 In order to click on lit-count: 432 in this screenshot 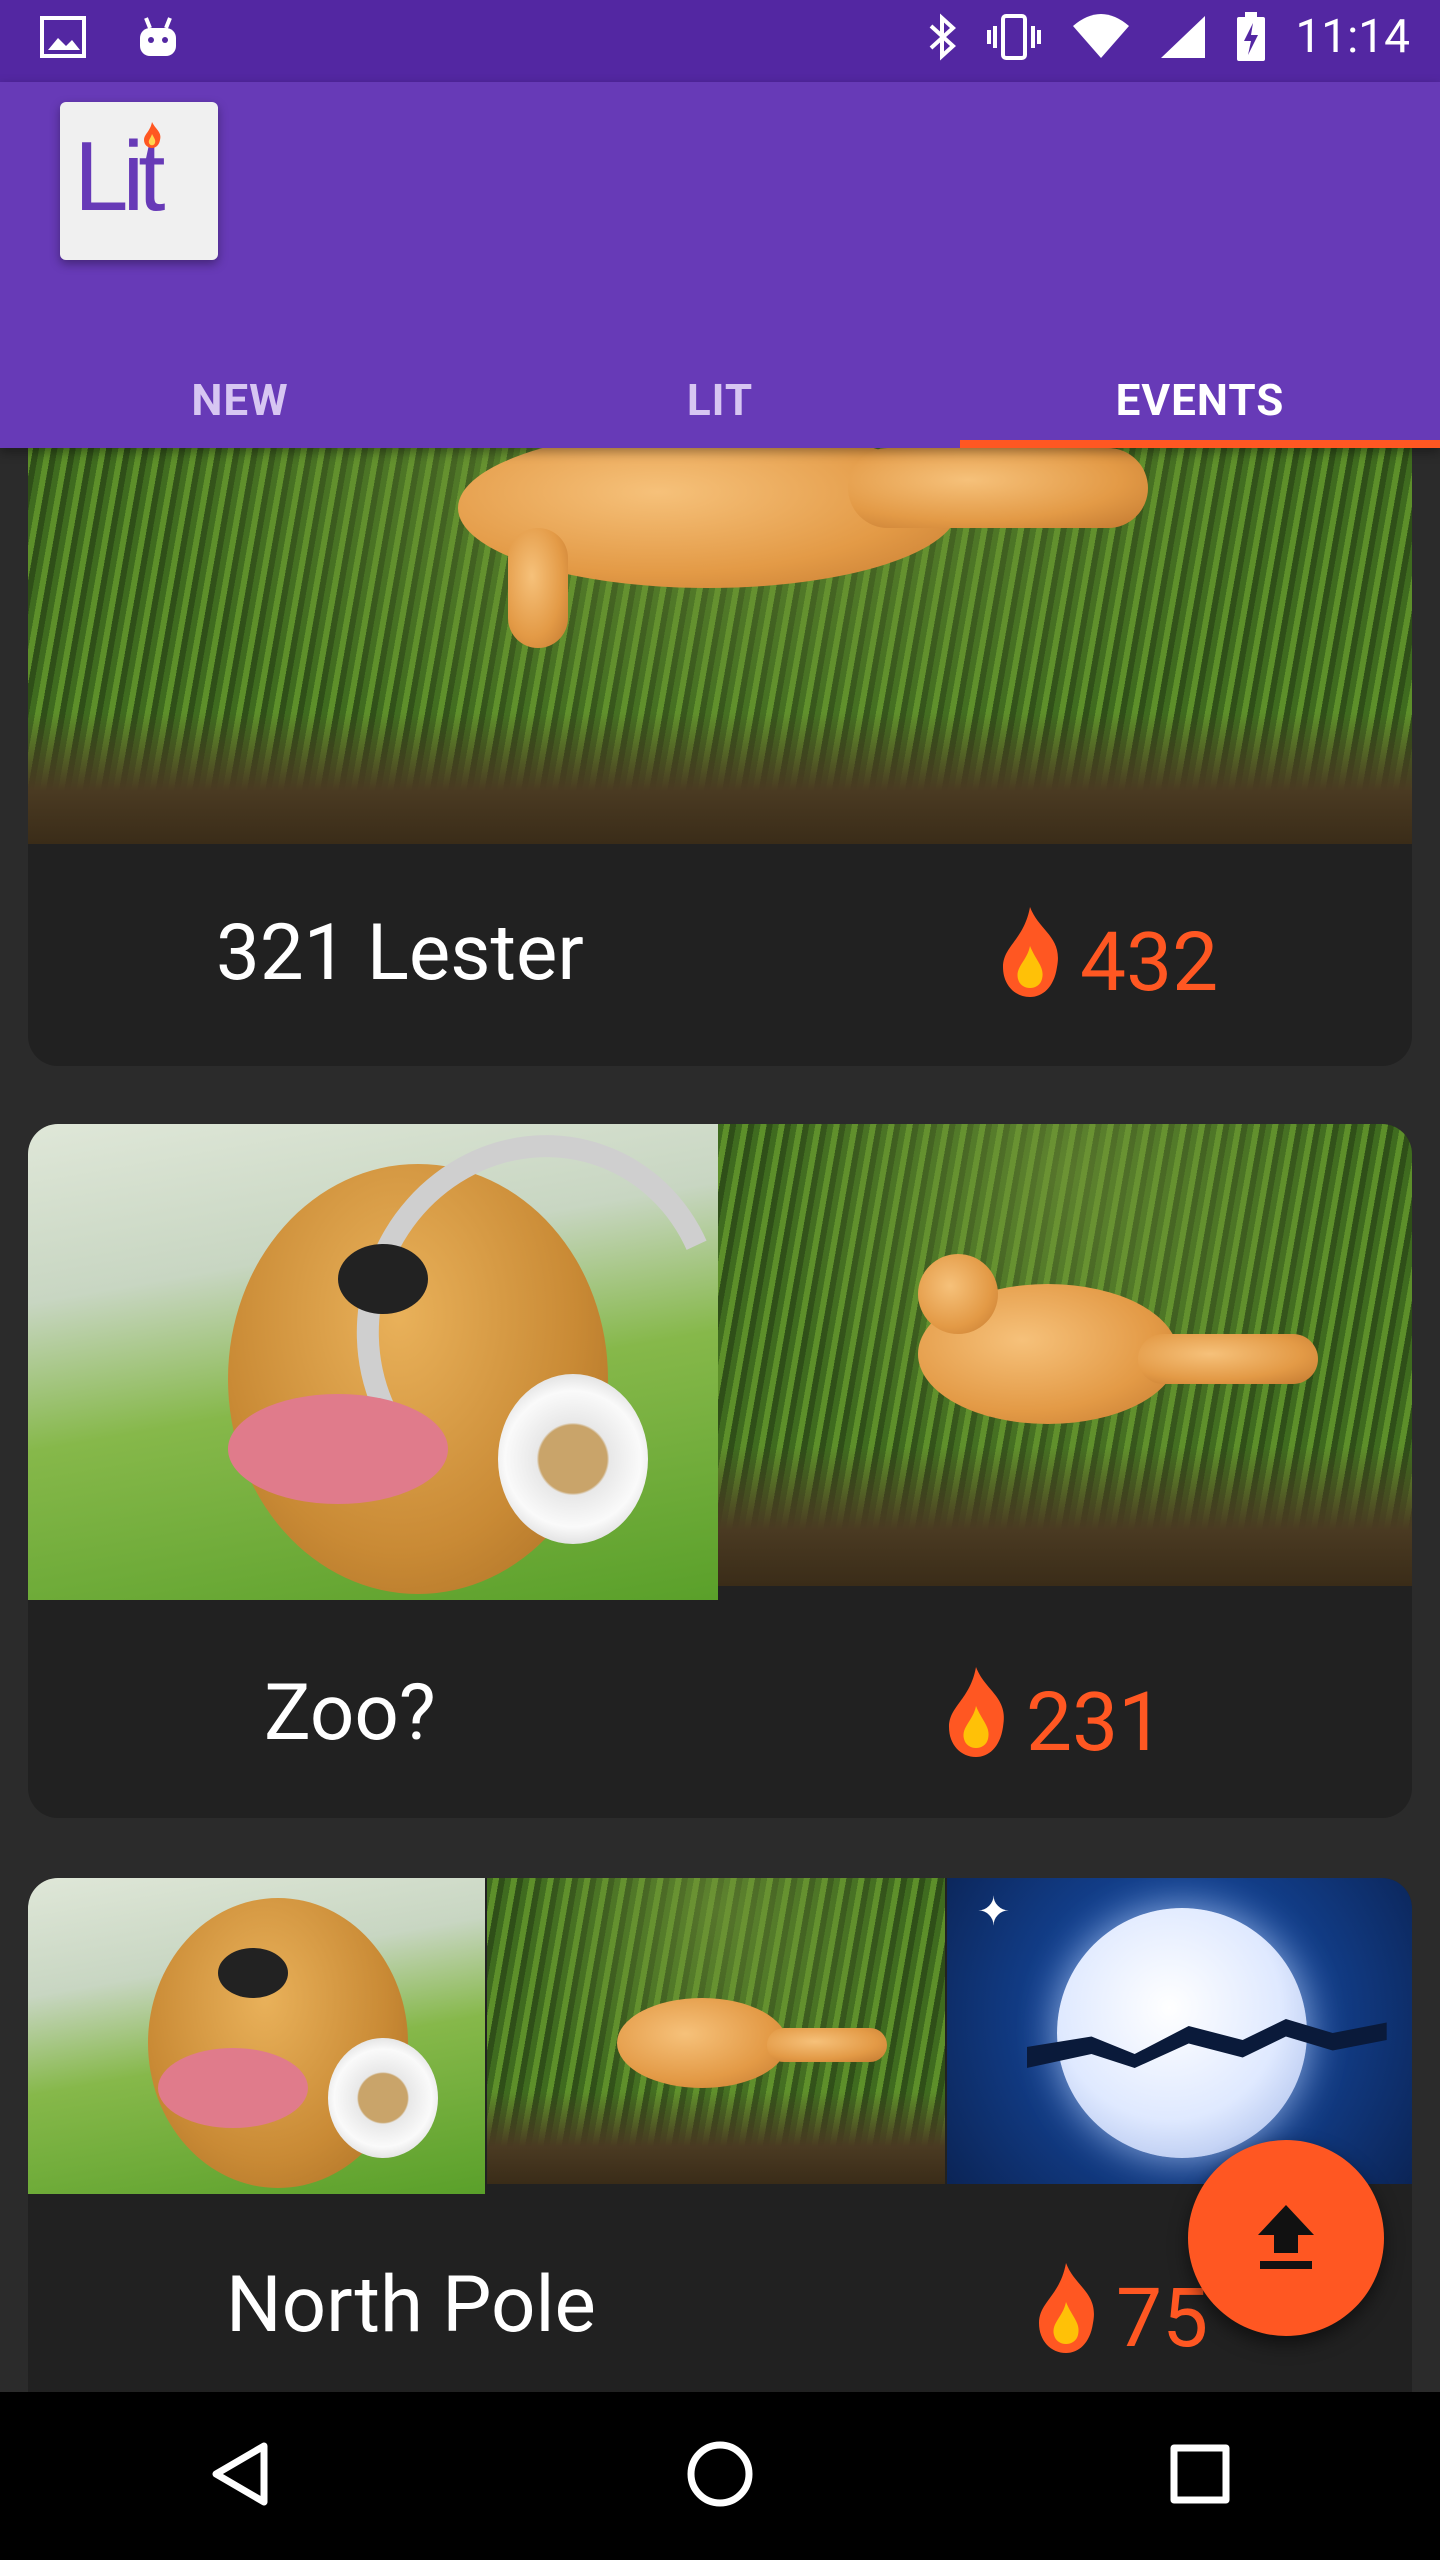, I will do `click(1106, 962)`.